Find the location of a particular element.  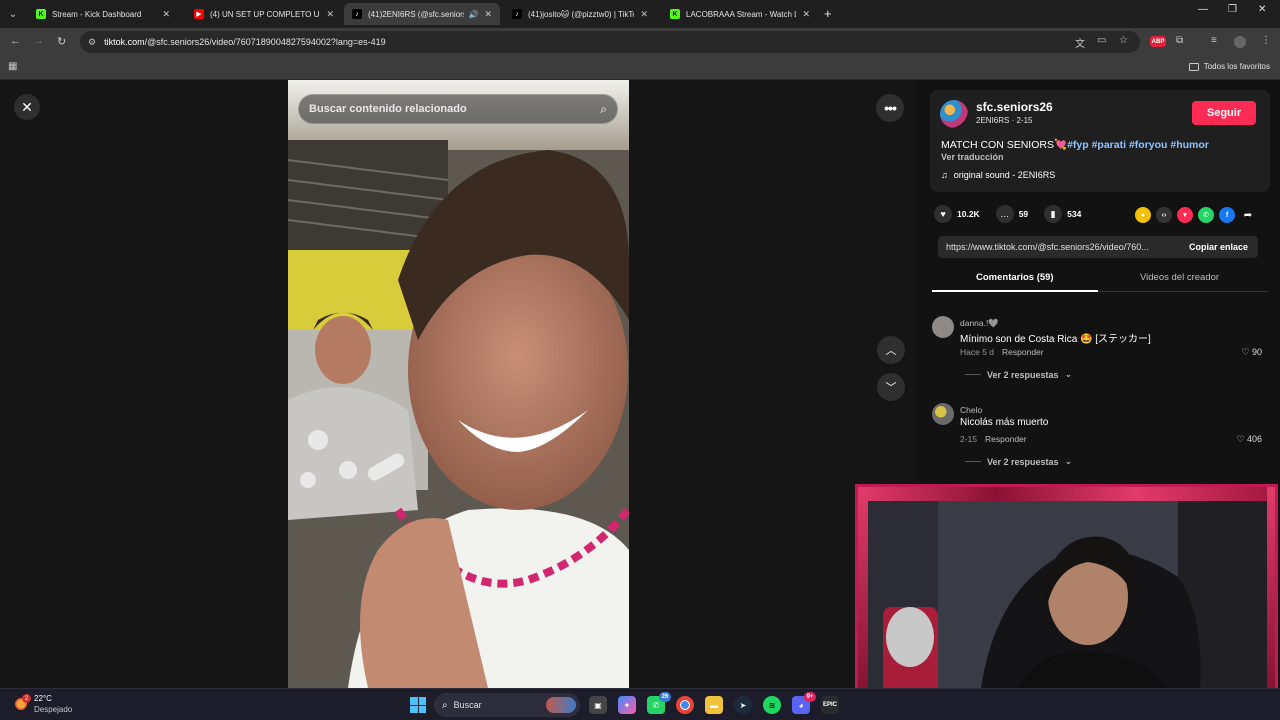

commenter-name: Chelo is located at coordinates (971, 410).